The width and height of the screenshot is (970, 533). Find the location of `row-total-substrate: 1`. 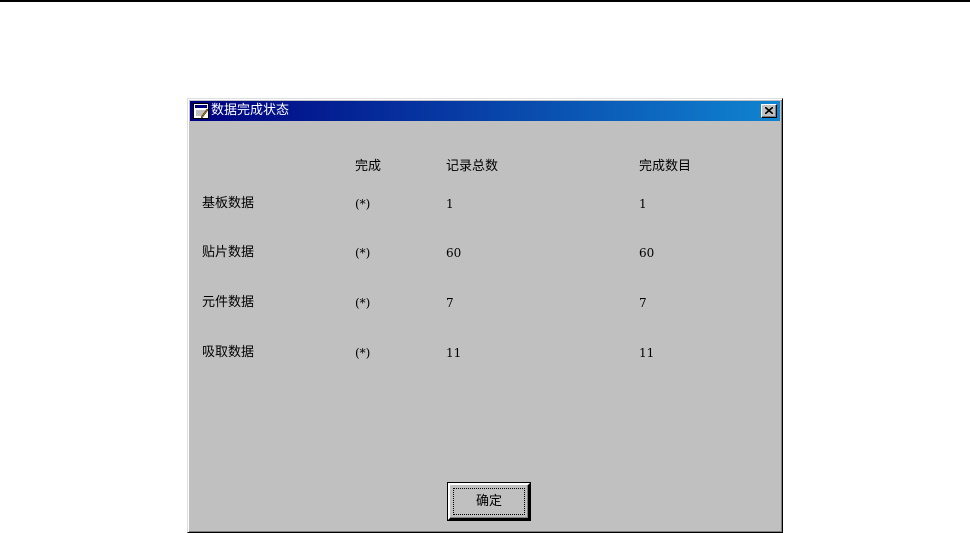

row-total-substrate: 1 is located at coordinates (450, 204).